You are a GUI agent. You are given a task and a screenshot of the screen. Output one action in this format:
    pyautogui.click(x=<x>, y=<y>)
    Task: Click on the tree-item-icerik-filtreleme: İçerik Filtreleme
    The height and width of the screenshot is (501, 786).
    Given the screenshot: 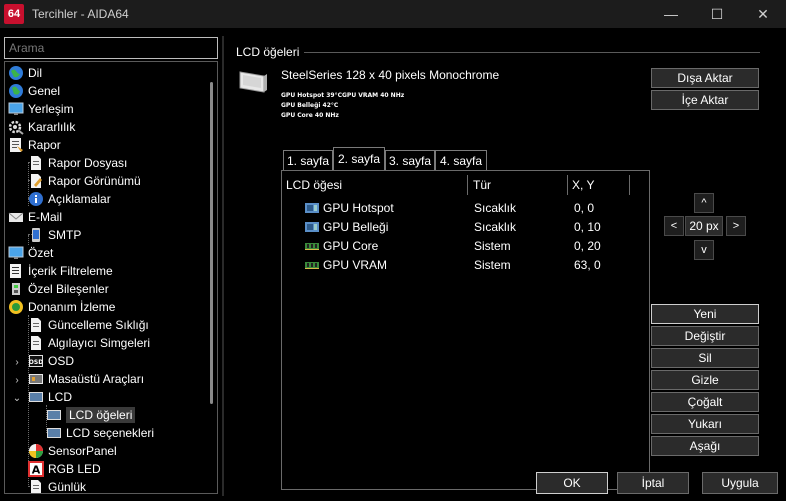 What is the action you would take?
    pyautogui.click(x=108, y=271)
    